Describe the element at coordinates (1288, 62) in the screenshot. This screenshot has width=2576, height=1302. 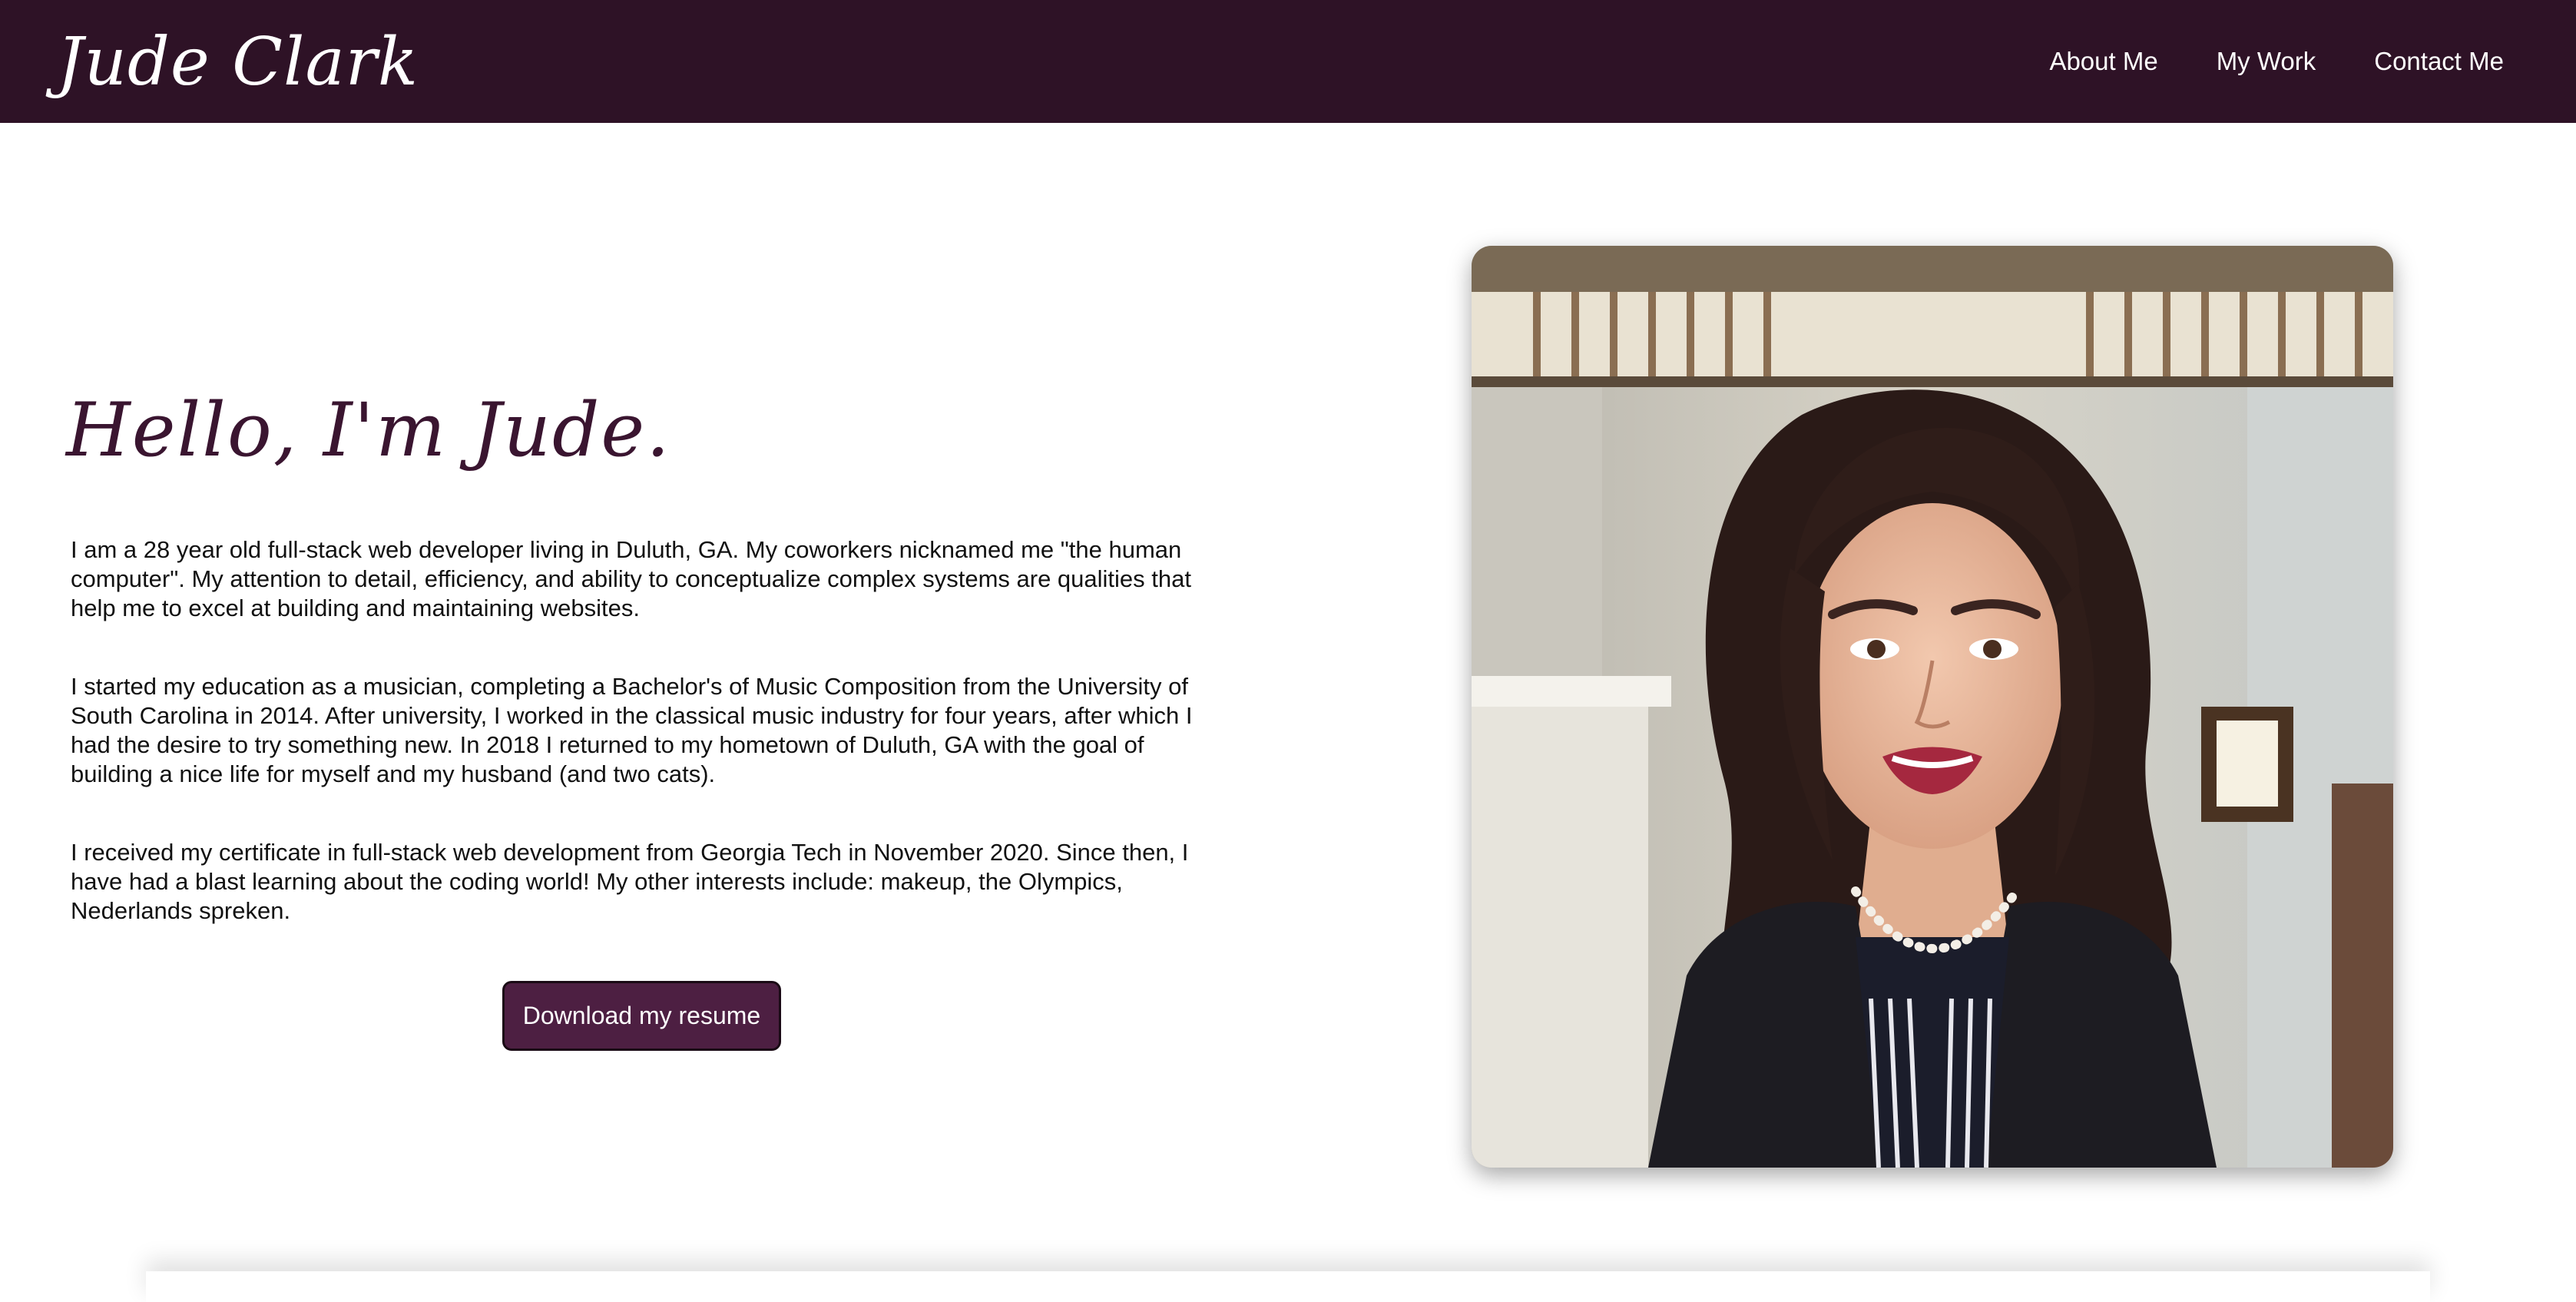
I see `site-header: Jude Clark About Me My Work Contact Me` at that location.